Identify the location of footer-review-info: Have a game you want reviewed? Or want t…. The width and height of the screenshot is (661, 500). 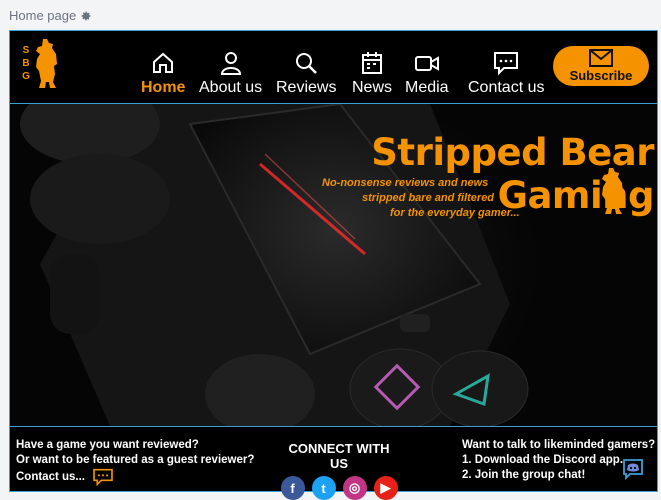
(135, 462).